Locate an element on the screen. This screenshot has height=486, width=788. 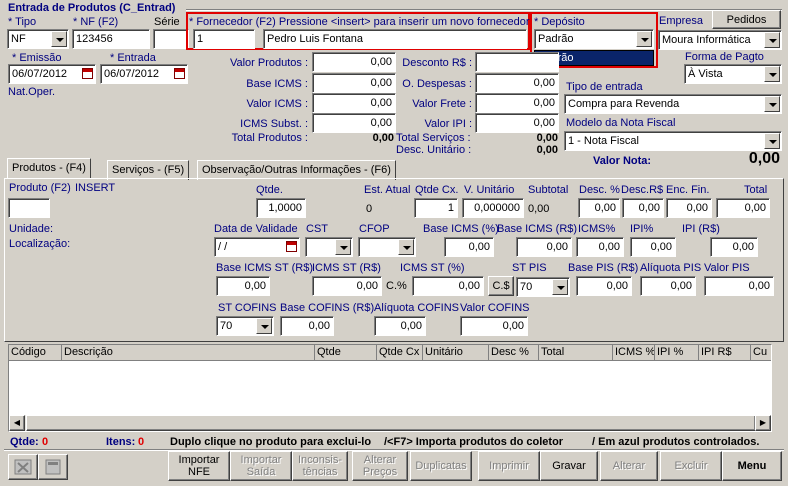
calculator-icon is located at coordinates (53, 467).